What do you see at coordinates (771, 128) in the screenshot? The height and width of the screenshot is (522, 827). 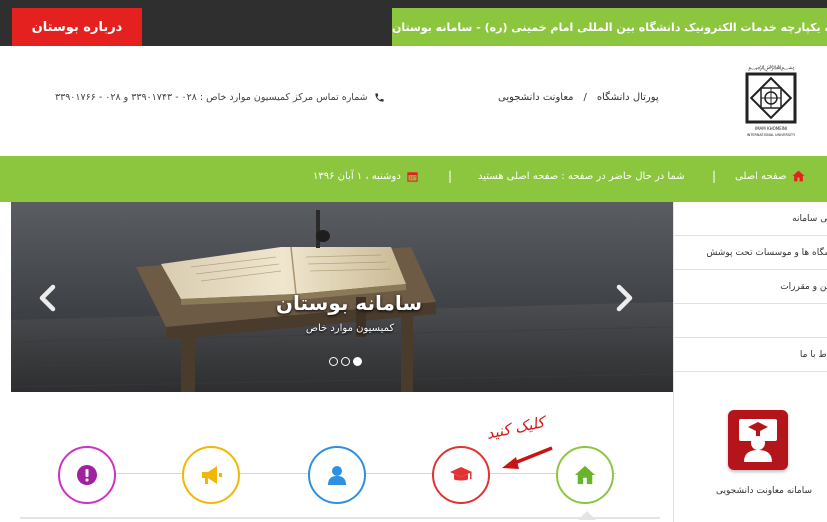 I see `svg-text: IMAM KHOMEINI` at bounding box center [771, 128].